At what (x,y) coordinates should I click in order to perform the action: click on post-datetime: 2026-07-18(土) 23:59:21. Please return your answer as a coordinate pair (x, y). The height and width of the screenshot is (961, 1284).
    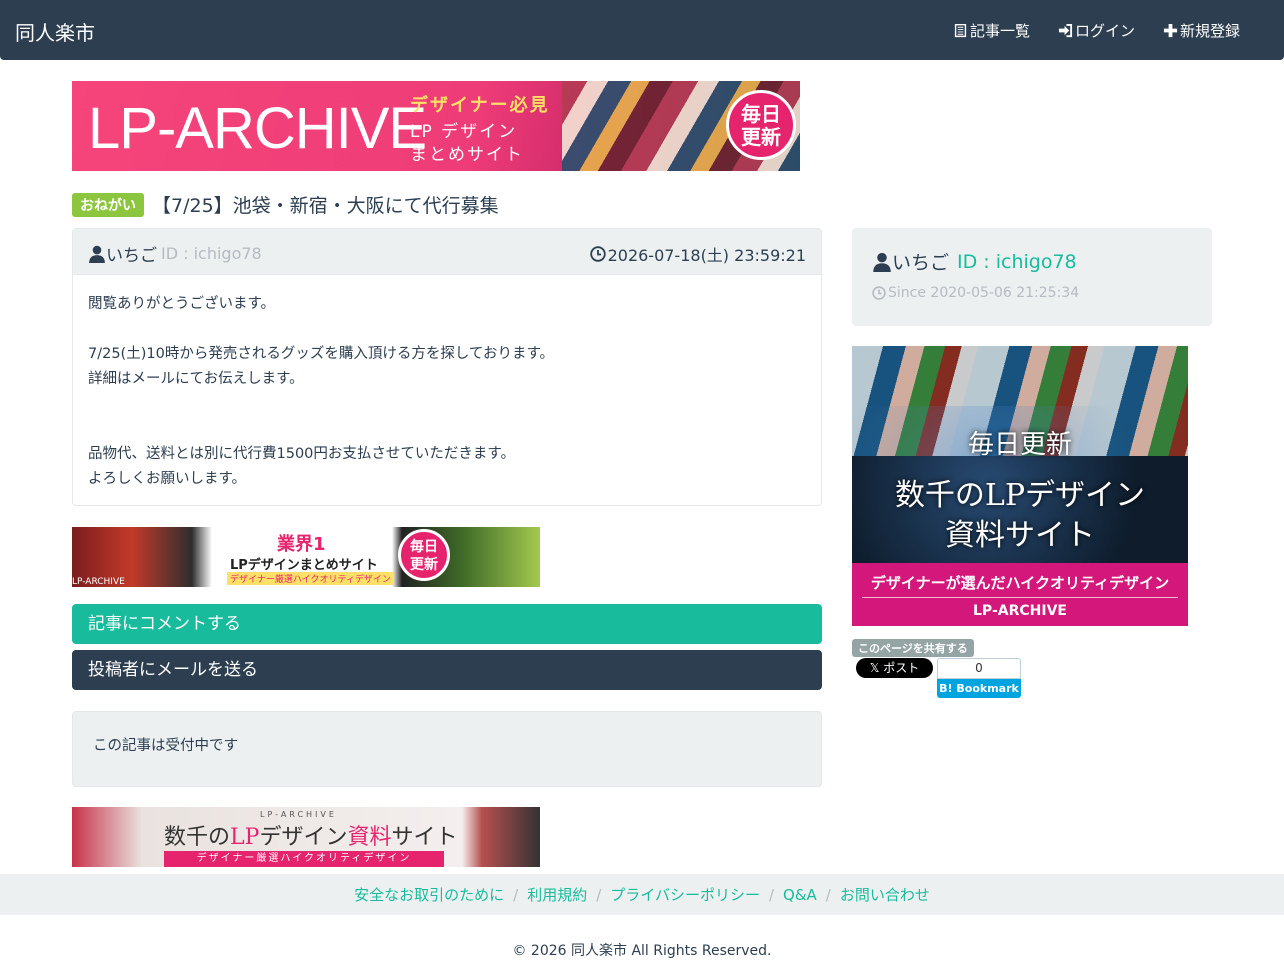
    Looking at the image, I should click on (706, 255).